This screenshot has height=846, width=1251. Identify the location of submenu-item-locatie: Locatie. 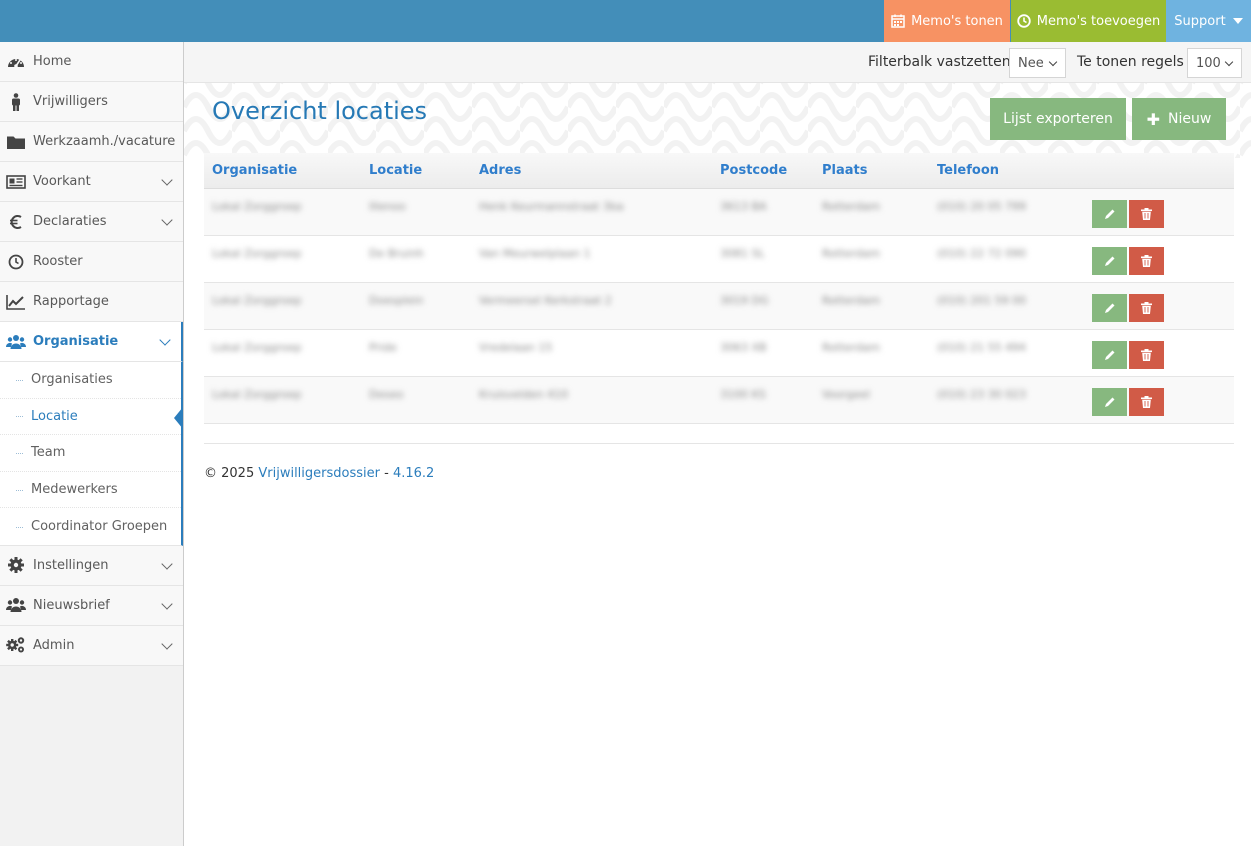
(91, 417).